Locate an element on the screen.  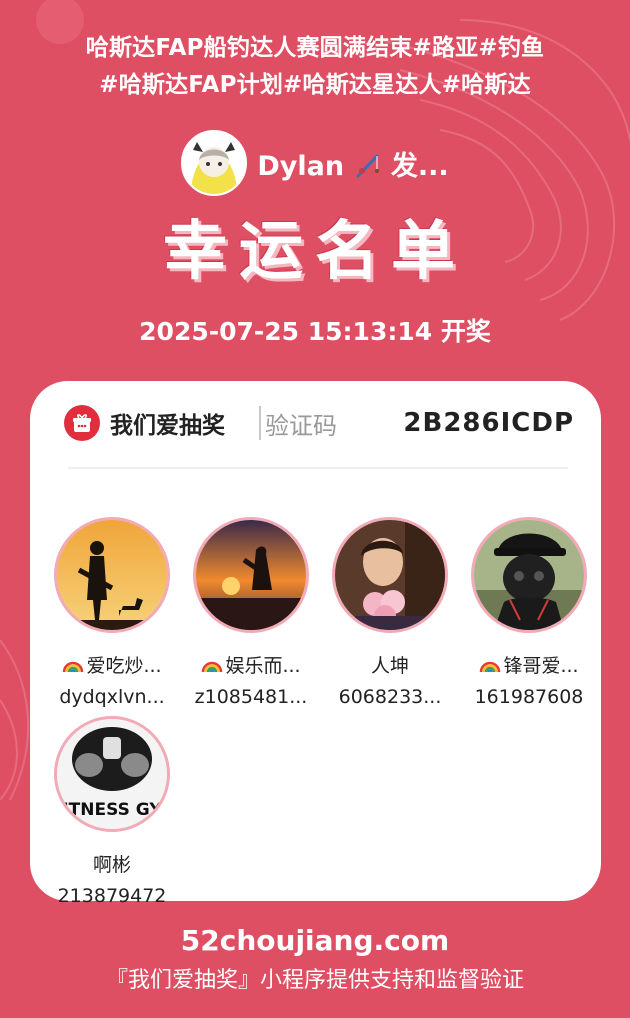
cartoon-girl-avatar-icon is located at coordinates (214, 163).